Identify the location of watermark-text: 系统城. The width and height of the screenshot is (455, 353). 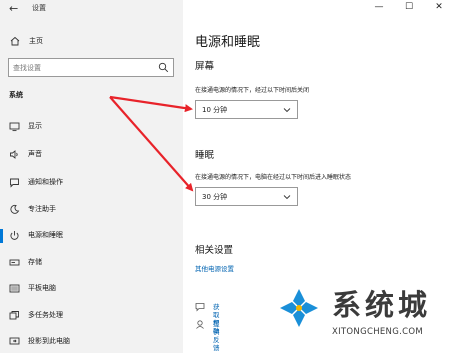
(382, 305).